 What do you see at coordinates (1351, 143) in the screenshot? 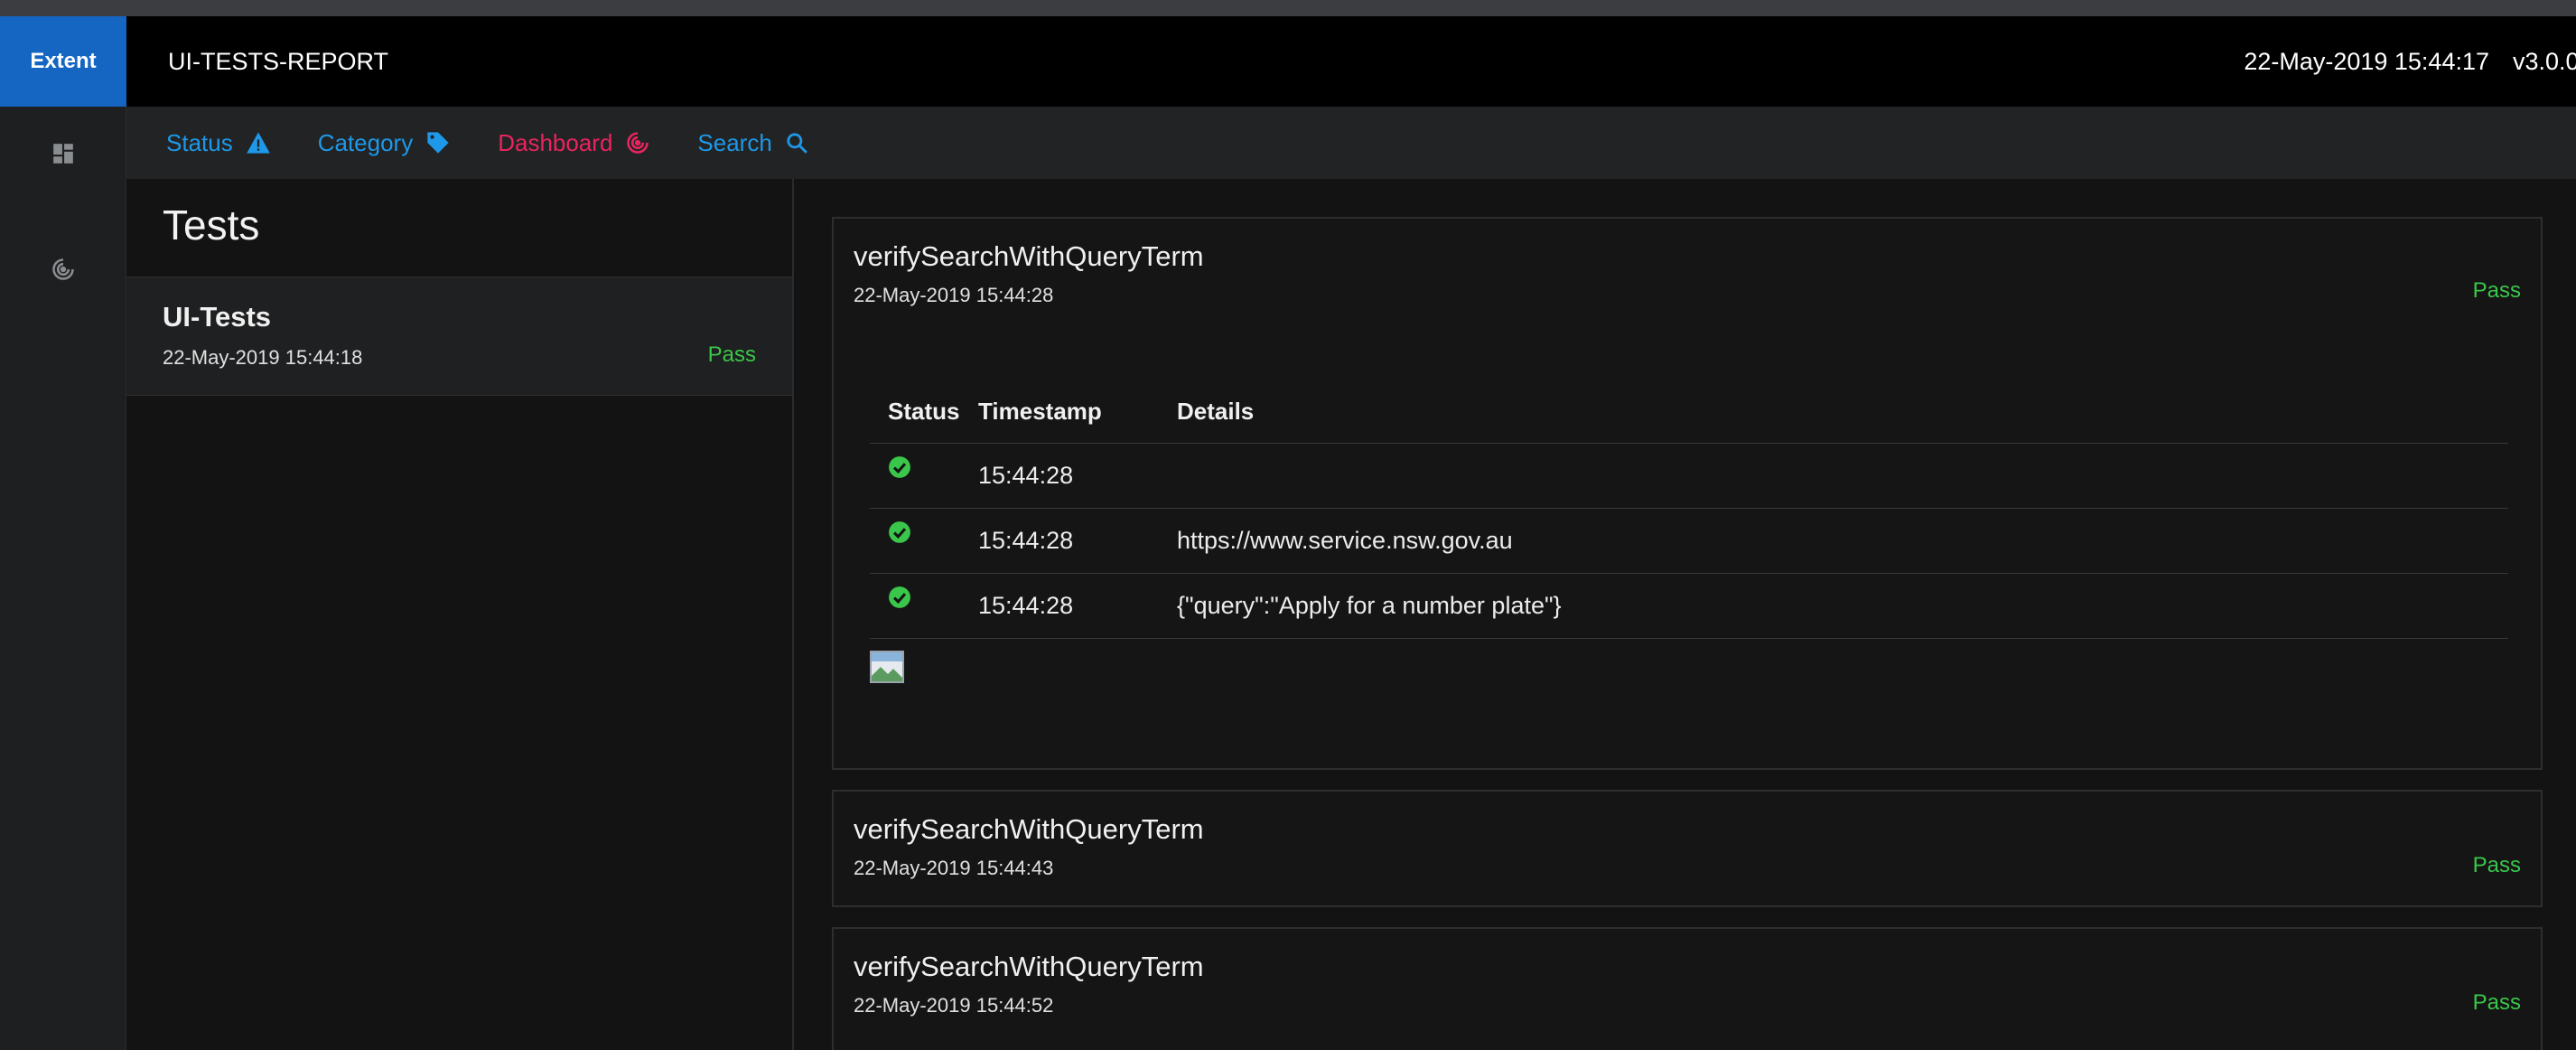
I see `top-nav: Status Category Dashboard Search` at bounding box center [1351, 143].